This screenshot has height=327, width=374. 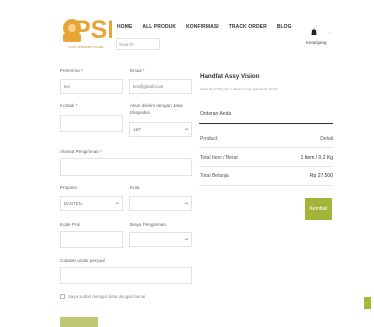 I want to click on nav-konfirmasi: KONFIRMASI, so click(x=202, y=27).